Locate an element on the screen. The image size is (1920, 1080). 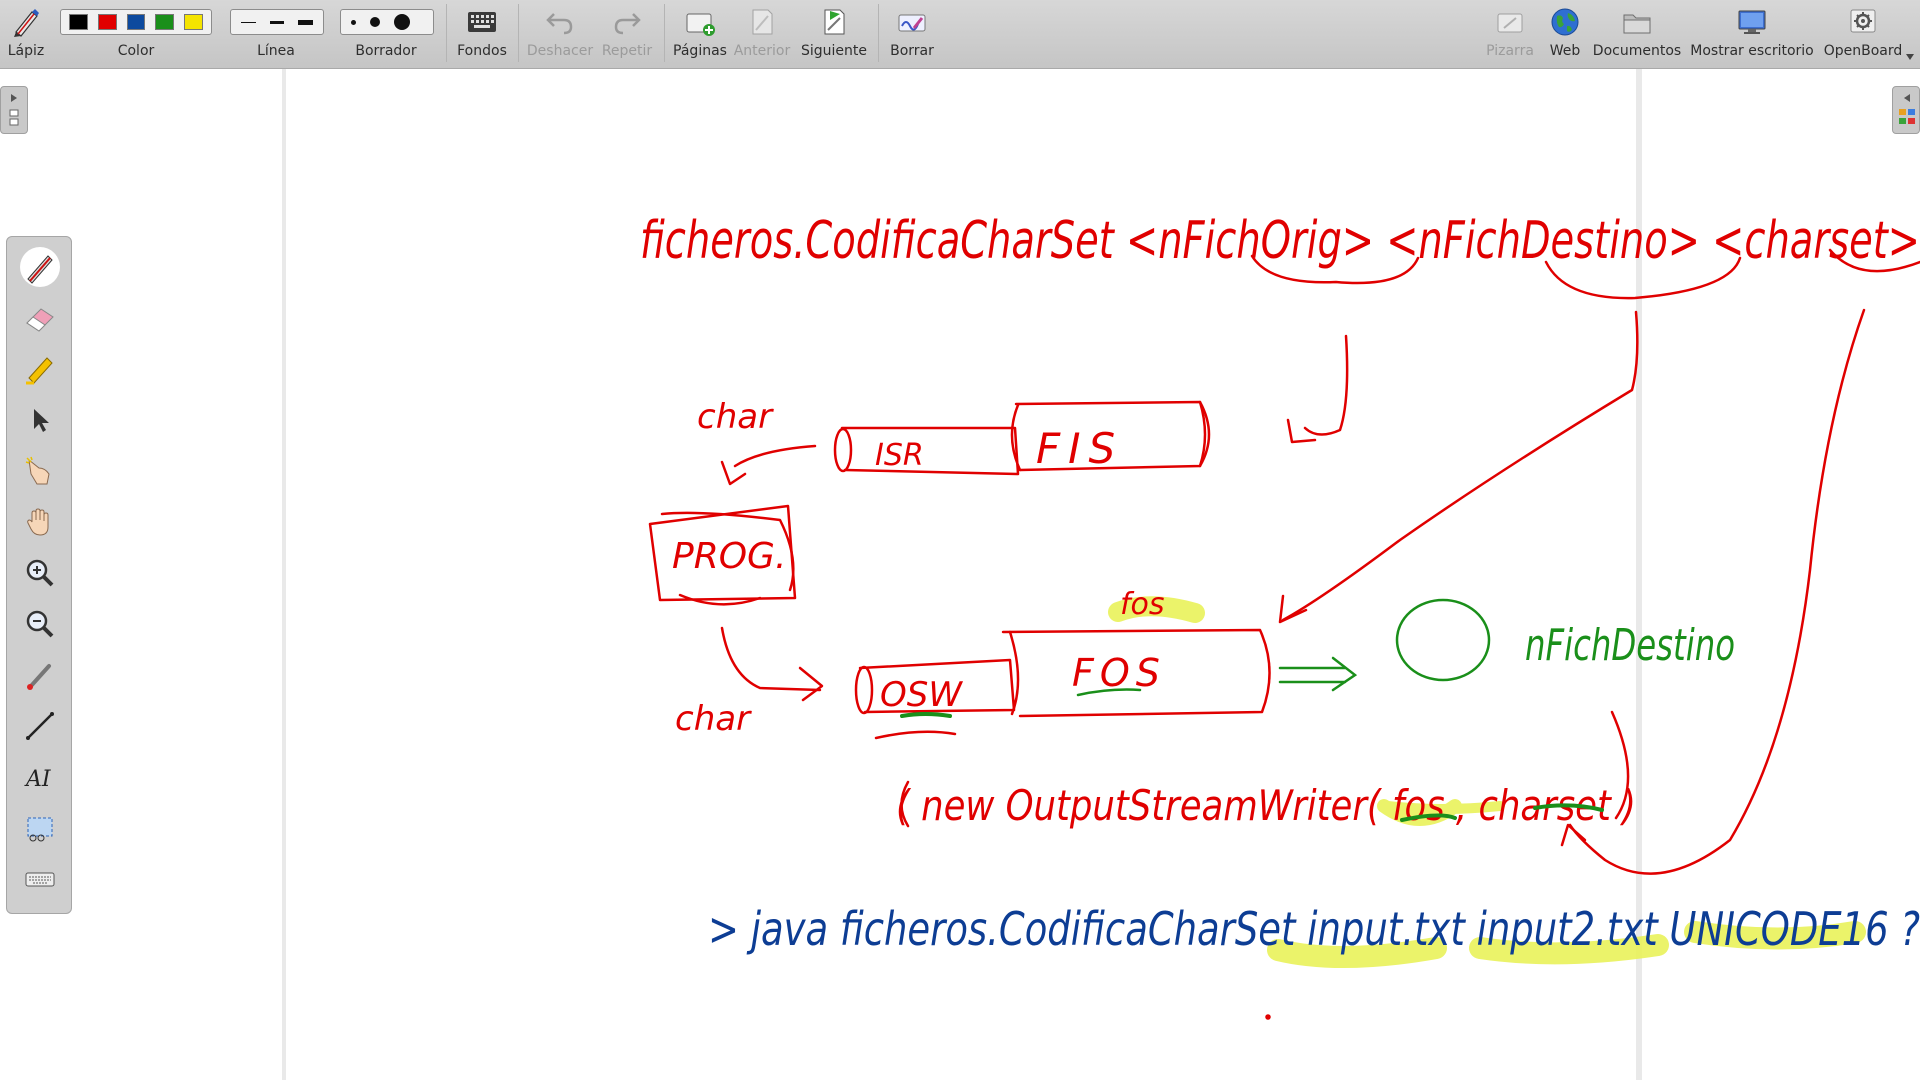
undo-label: Deshacer is located at coordinates (560, 51).